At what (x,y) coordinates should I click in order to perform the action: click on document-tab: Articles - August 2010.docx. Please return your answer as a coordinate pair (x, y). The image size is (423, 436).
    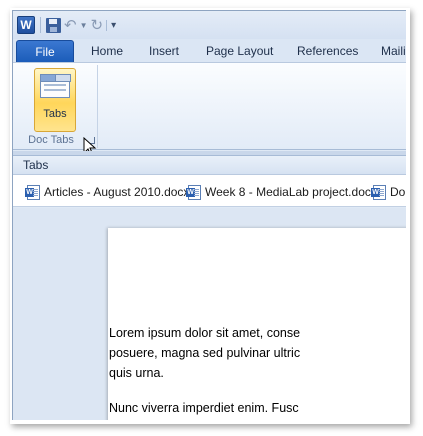
    Looking at the image, I should click on (107, 192).